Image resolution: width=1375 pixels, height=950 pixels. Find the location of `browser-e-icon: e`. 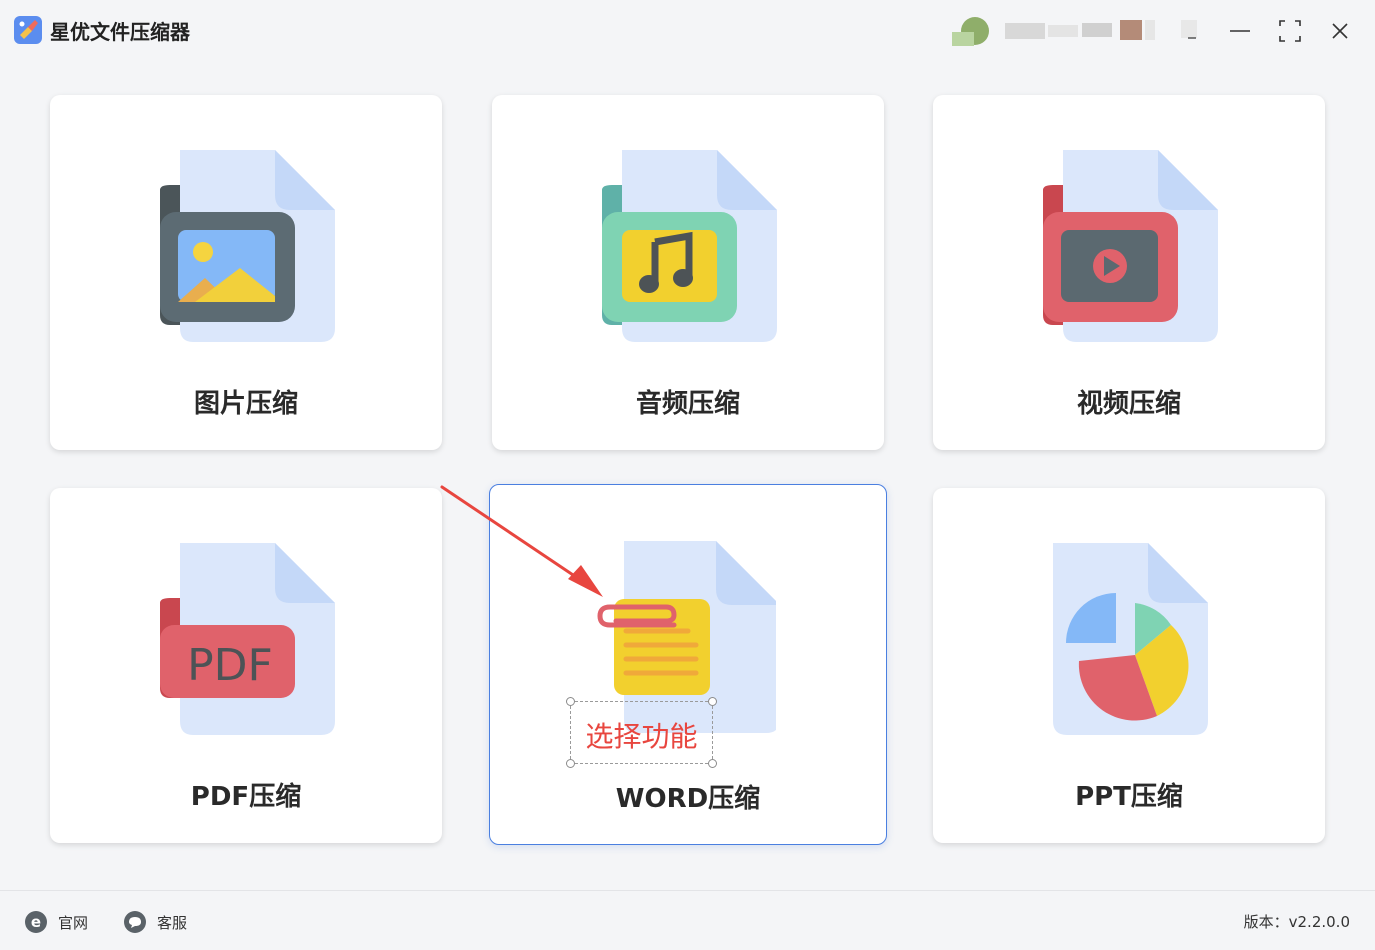

browser-e-icon: e is located at coordinates (36, 922).